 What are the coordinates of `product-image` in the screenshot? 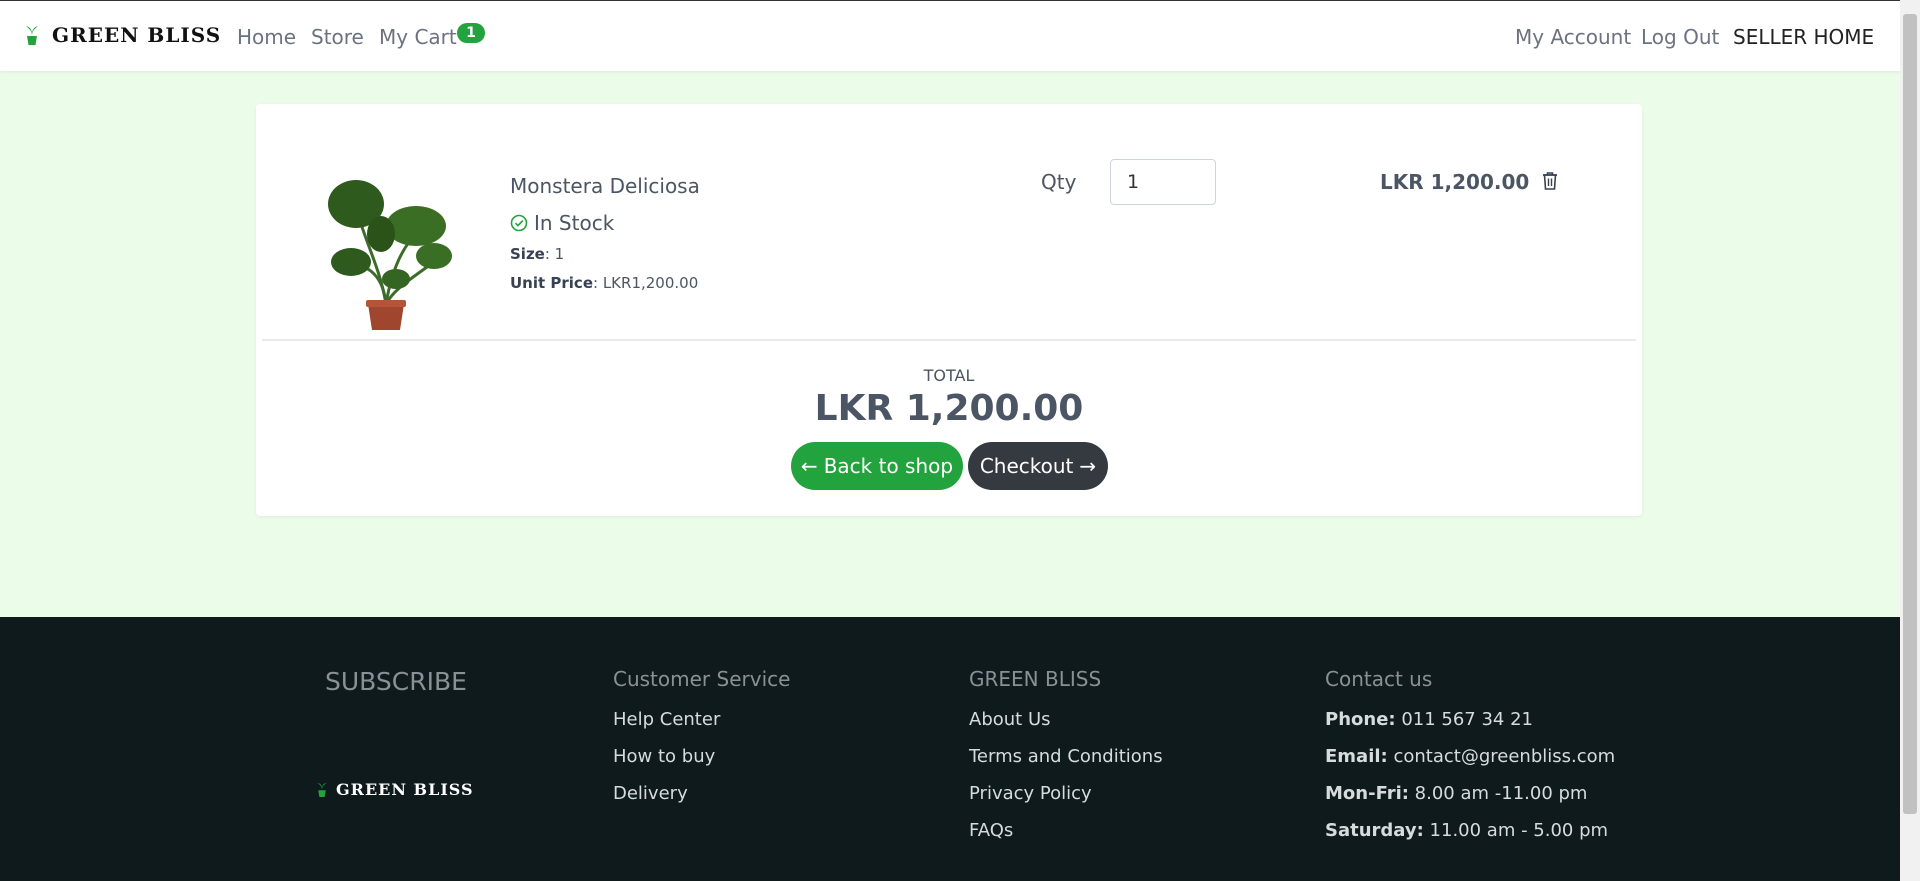 It's located at (390, 255).